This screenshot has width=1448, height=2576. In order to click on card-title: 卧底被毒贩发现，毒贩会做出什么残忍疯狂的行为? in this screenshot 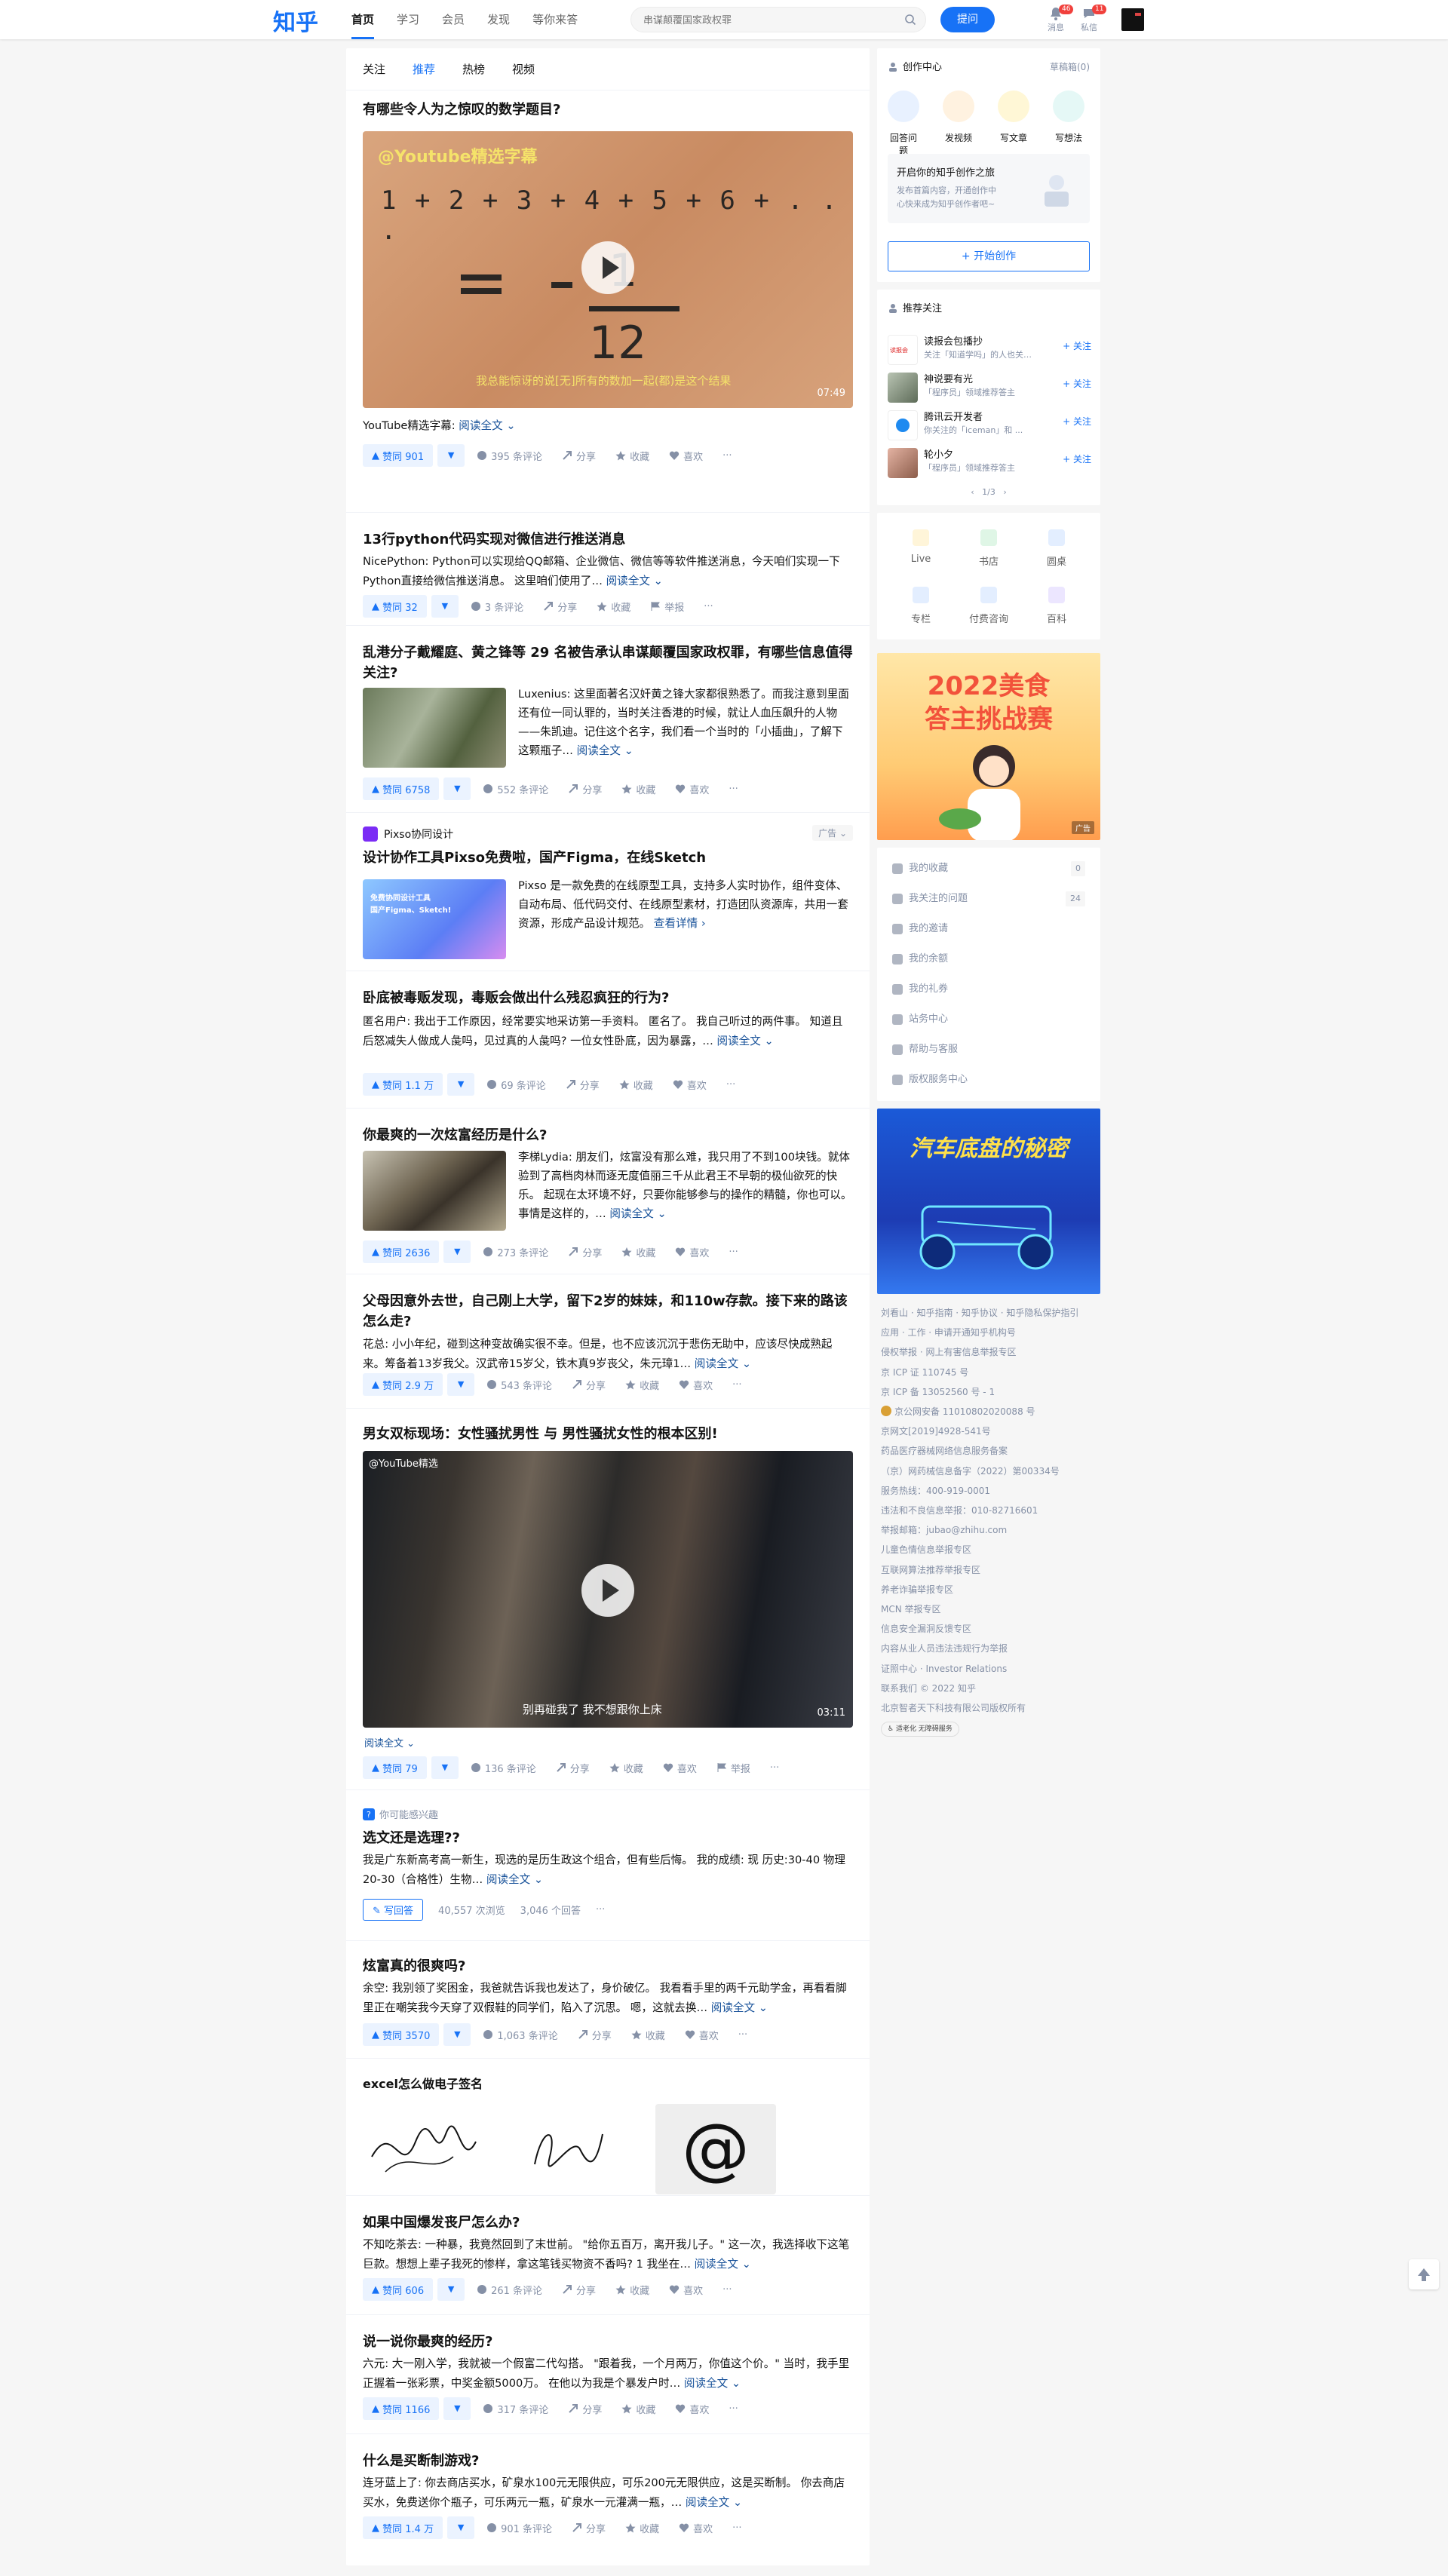, I will do `click(516, 998)`.